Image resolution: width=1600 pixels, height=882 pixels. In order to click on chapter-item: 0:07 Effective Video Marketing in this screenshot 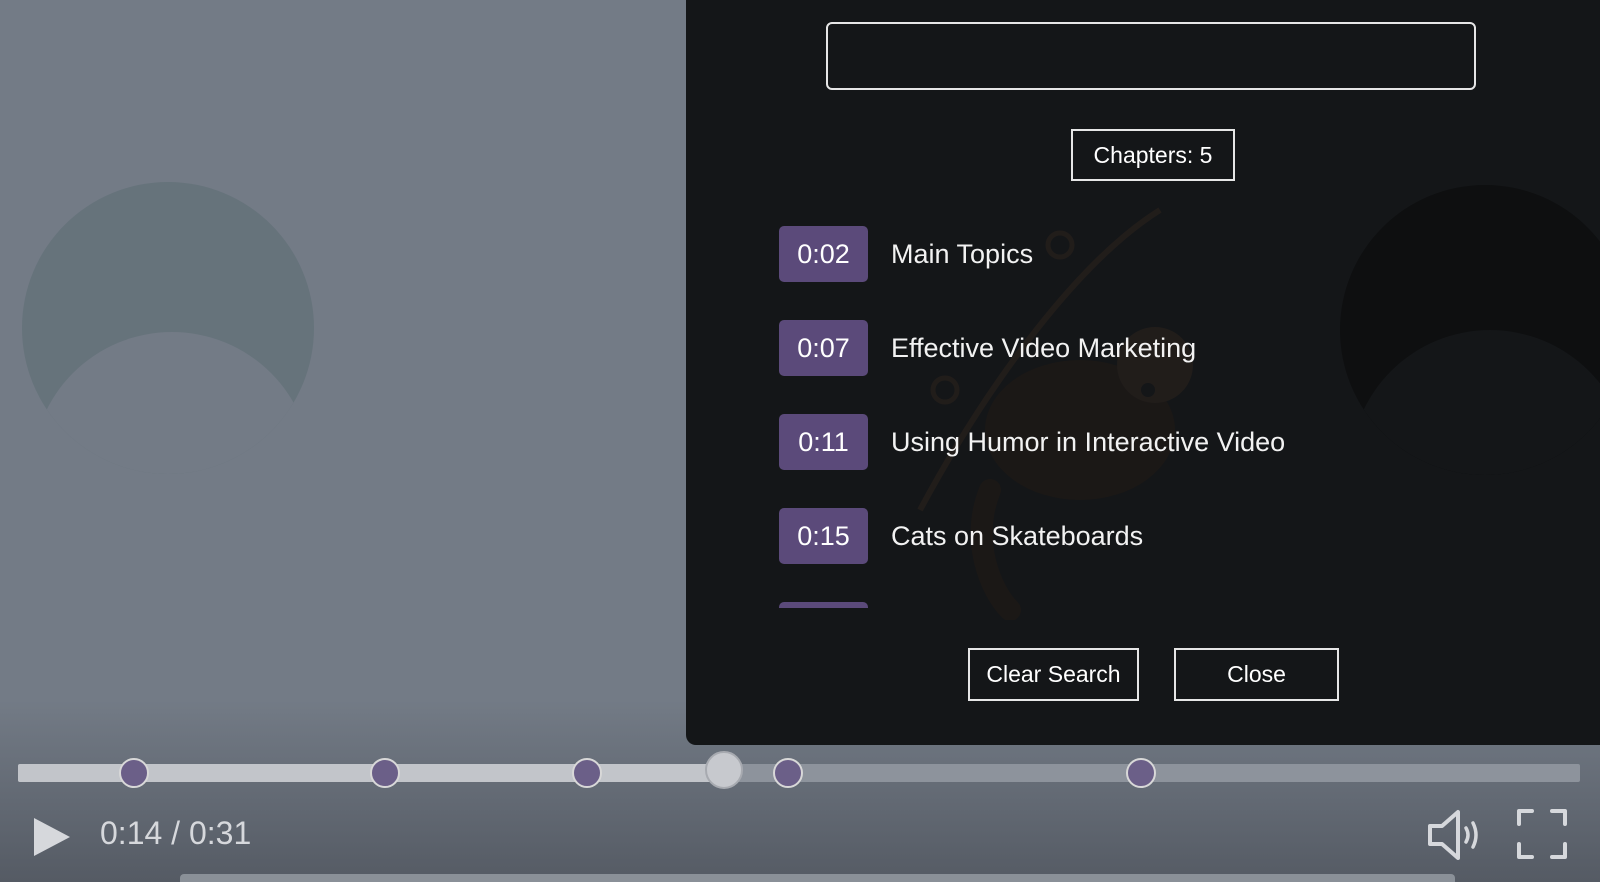, I will do `click(987, 348)`.